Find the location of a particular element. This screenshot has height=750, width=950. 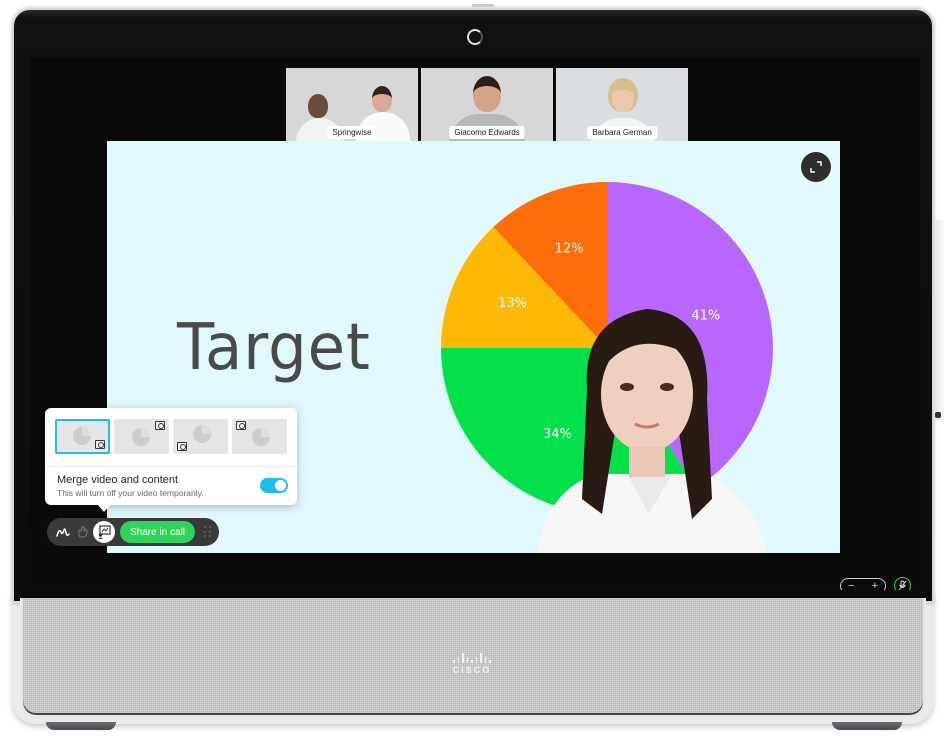

merge-toggle is located at coordinates (274, 485).